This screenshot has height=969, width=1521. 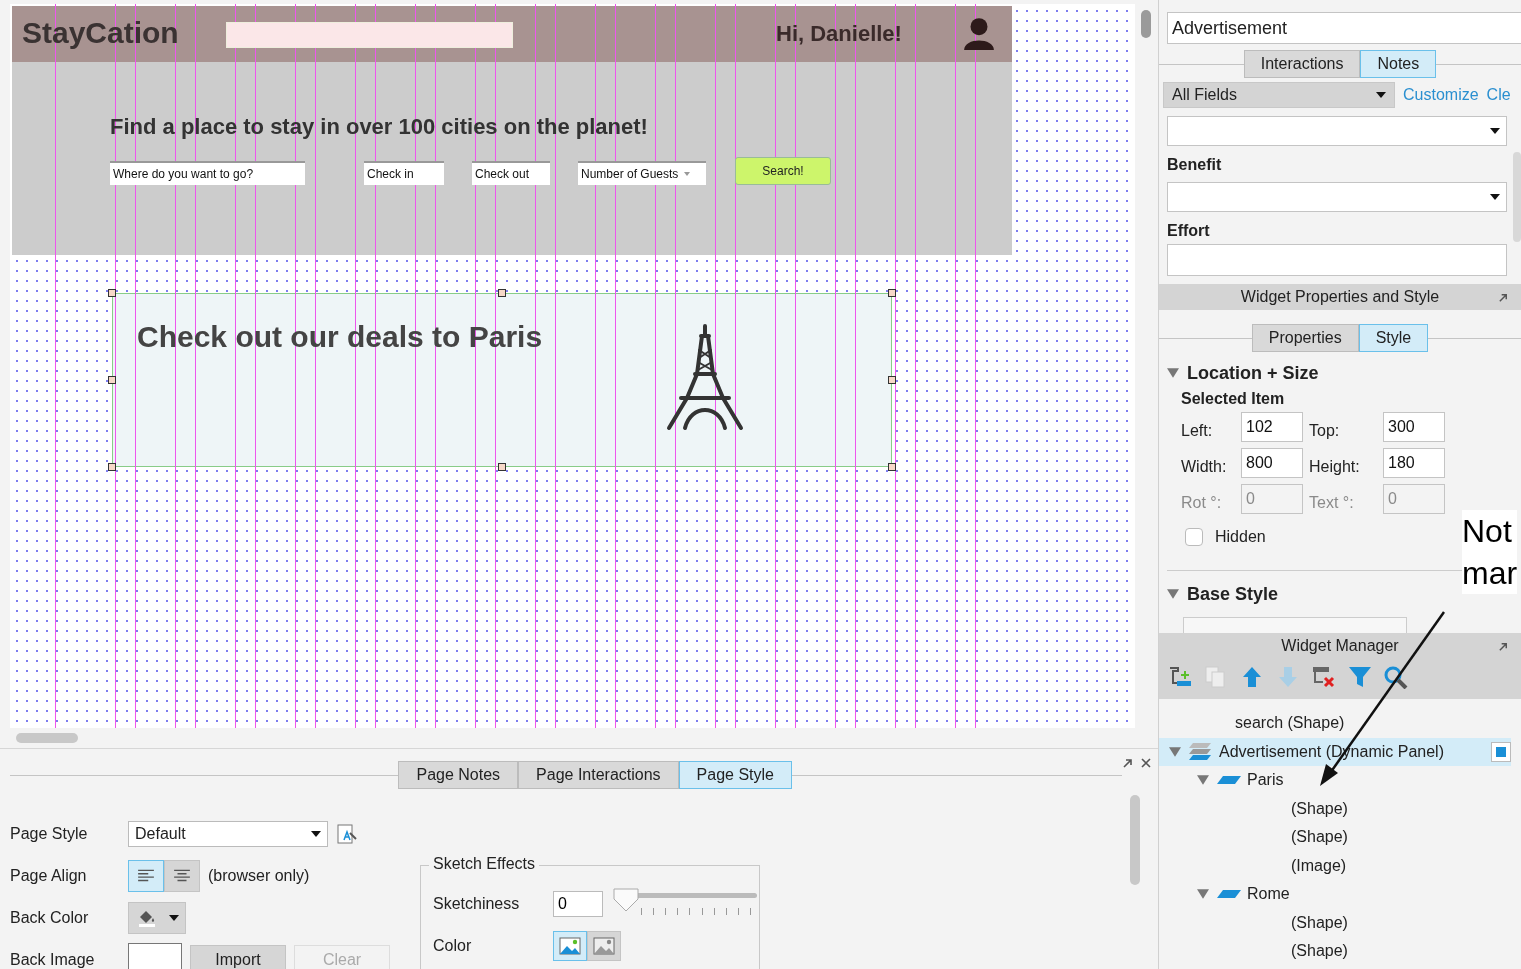 What do you see at coordinates (1272, 427) in the screenshot?
I see `number-field: 102` at bounding box center [1272, 427].